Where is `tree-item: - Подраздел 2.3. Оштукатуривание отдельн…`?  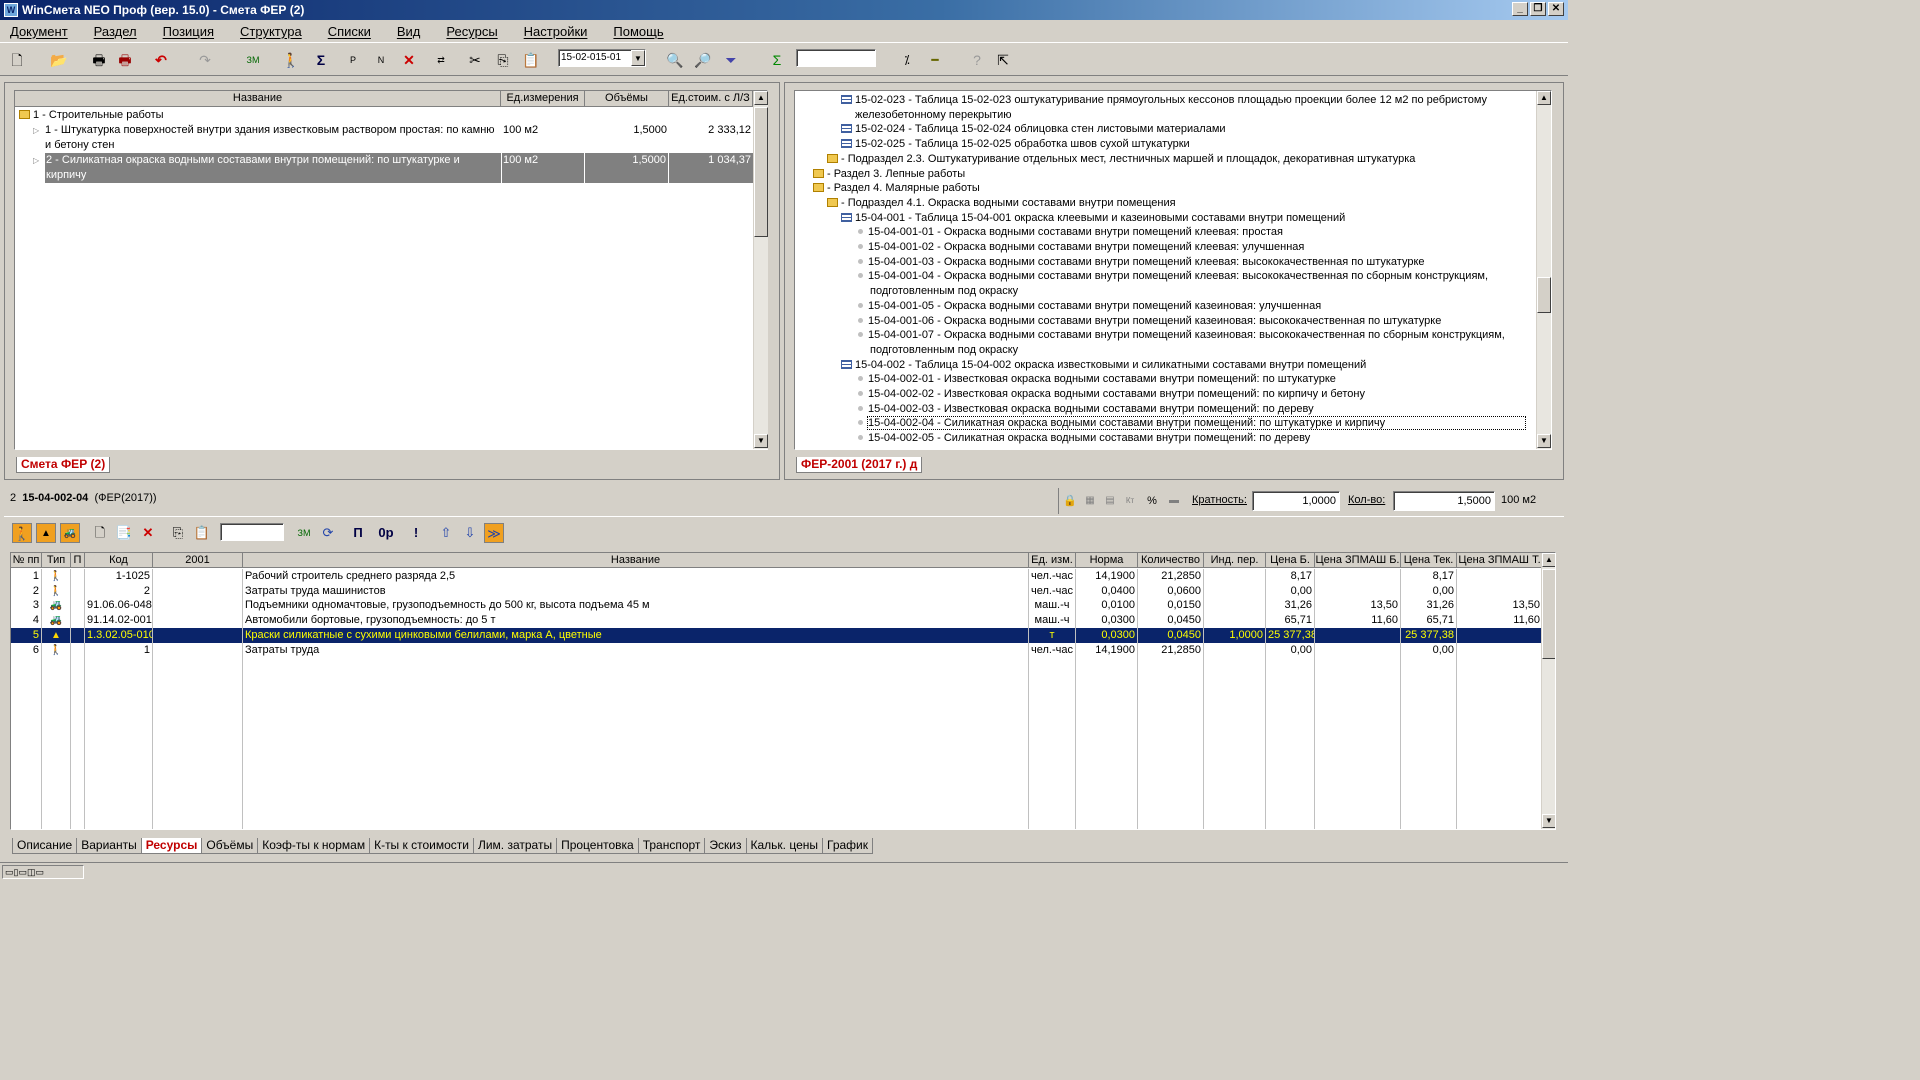
tree-item: - Подраздел 2.3. Оштукатуривание отдельн… is located at coordinates (1165, 159).